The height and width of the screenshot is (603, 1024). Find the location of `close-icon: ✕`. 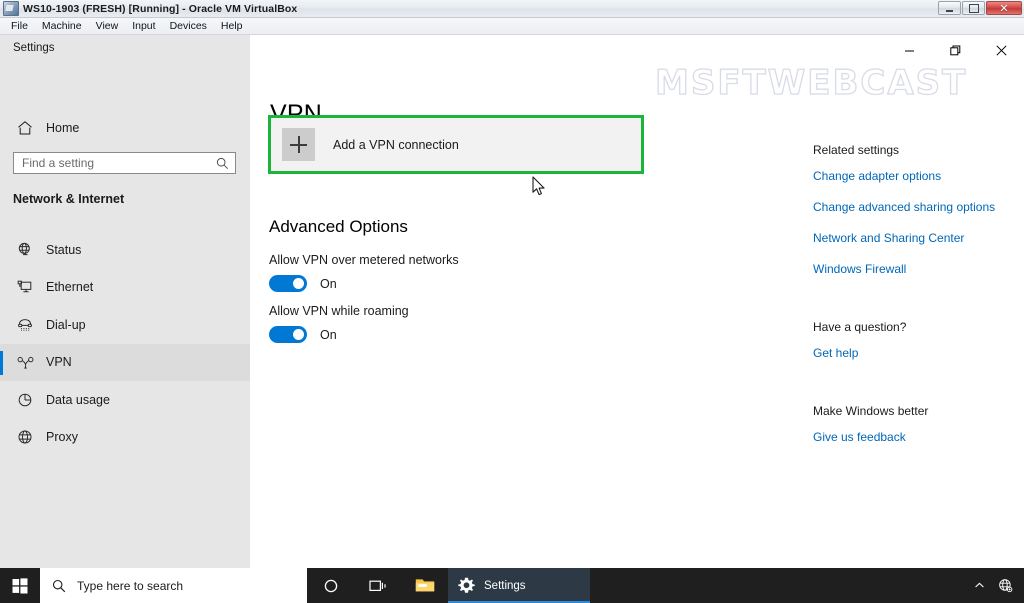

close-icon: ✕ is located at coordinates (1004, 8).